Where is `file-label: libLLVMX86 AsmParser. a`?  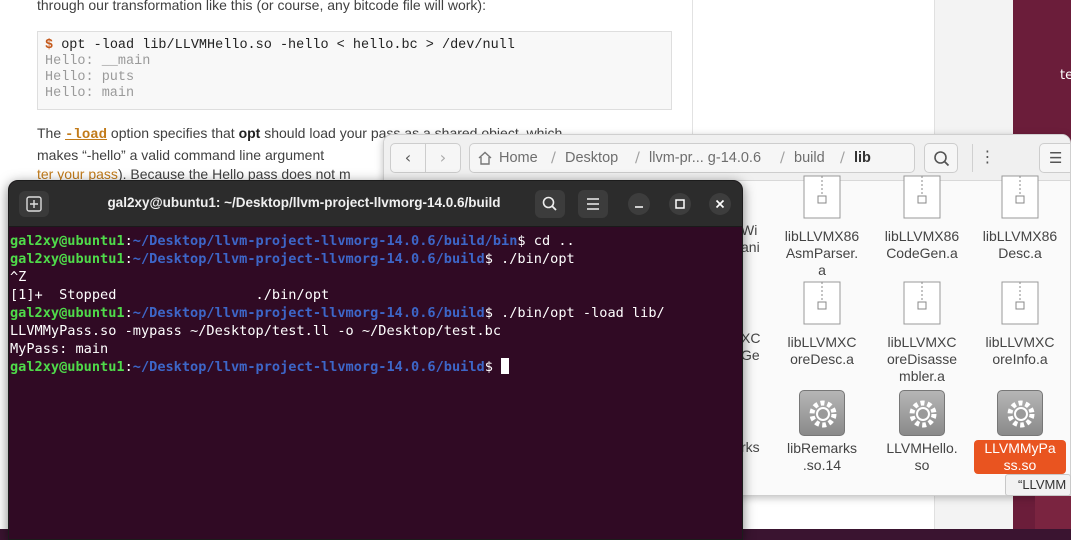 file-label: libLLVMX86 AsmParser. a is located at coordinates (822, 253).